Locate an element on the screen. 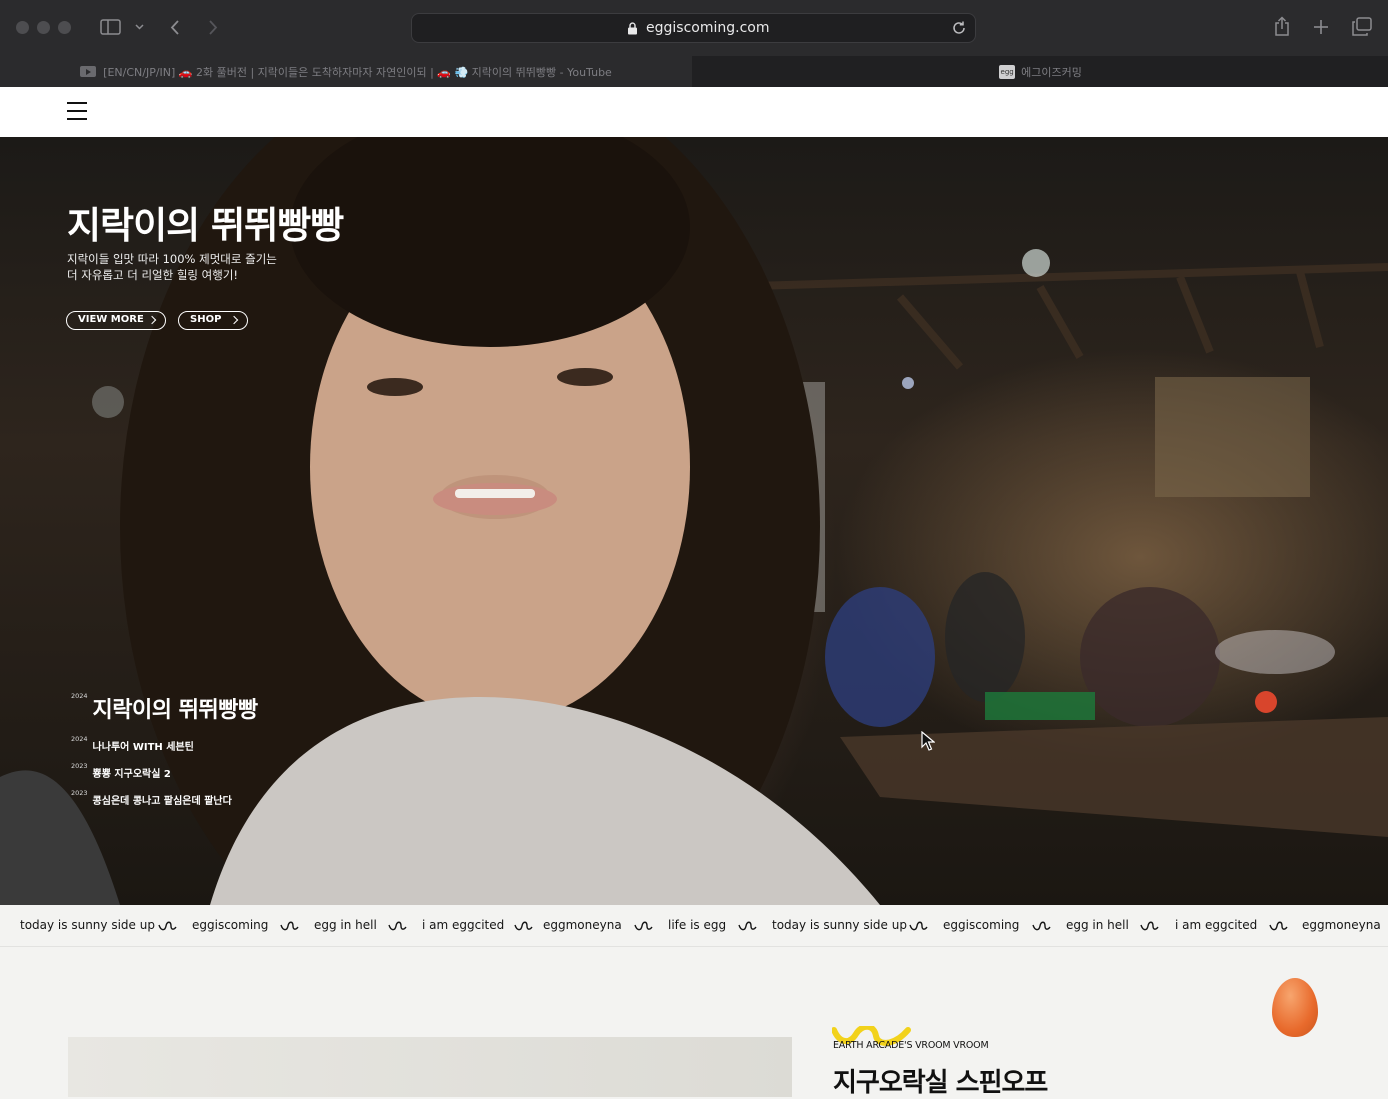 The height and width of the screenshot is (1099, 1388). program-title: 나나투어 WITH 세븐틴 is located at coordinates (143, 747).